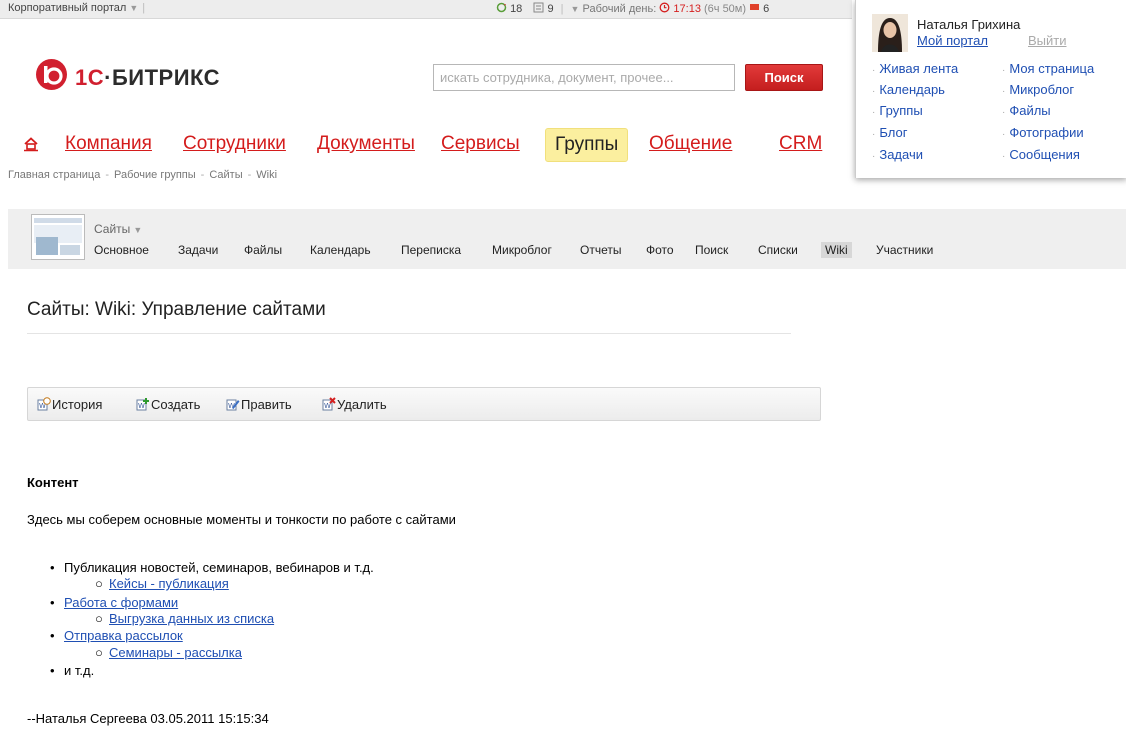 The height and width of the screenshot is (735, 1126). Describe the element at coordinates (266, 175) in the screenshot. I see `breadcrumb-item: Wiki` at that location.